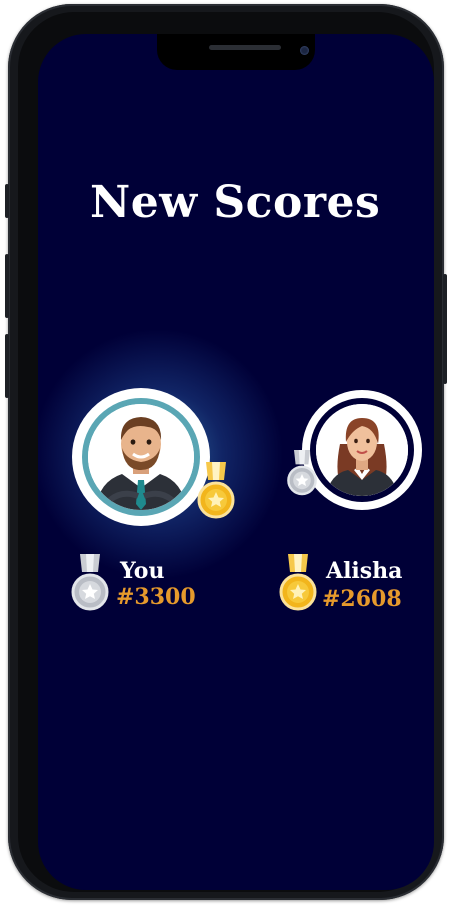  I want to click on player-score-you: #3300, so click(156, 597).